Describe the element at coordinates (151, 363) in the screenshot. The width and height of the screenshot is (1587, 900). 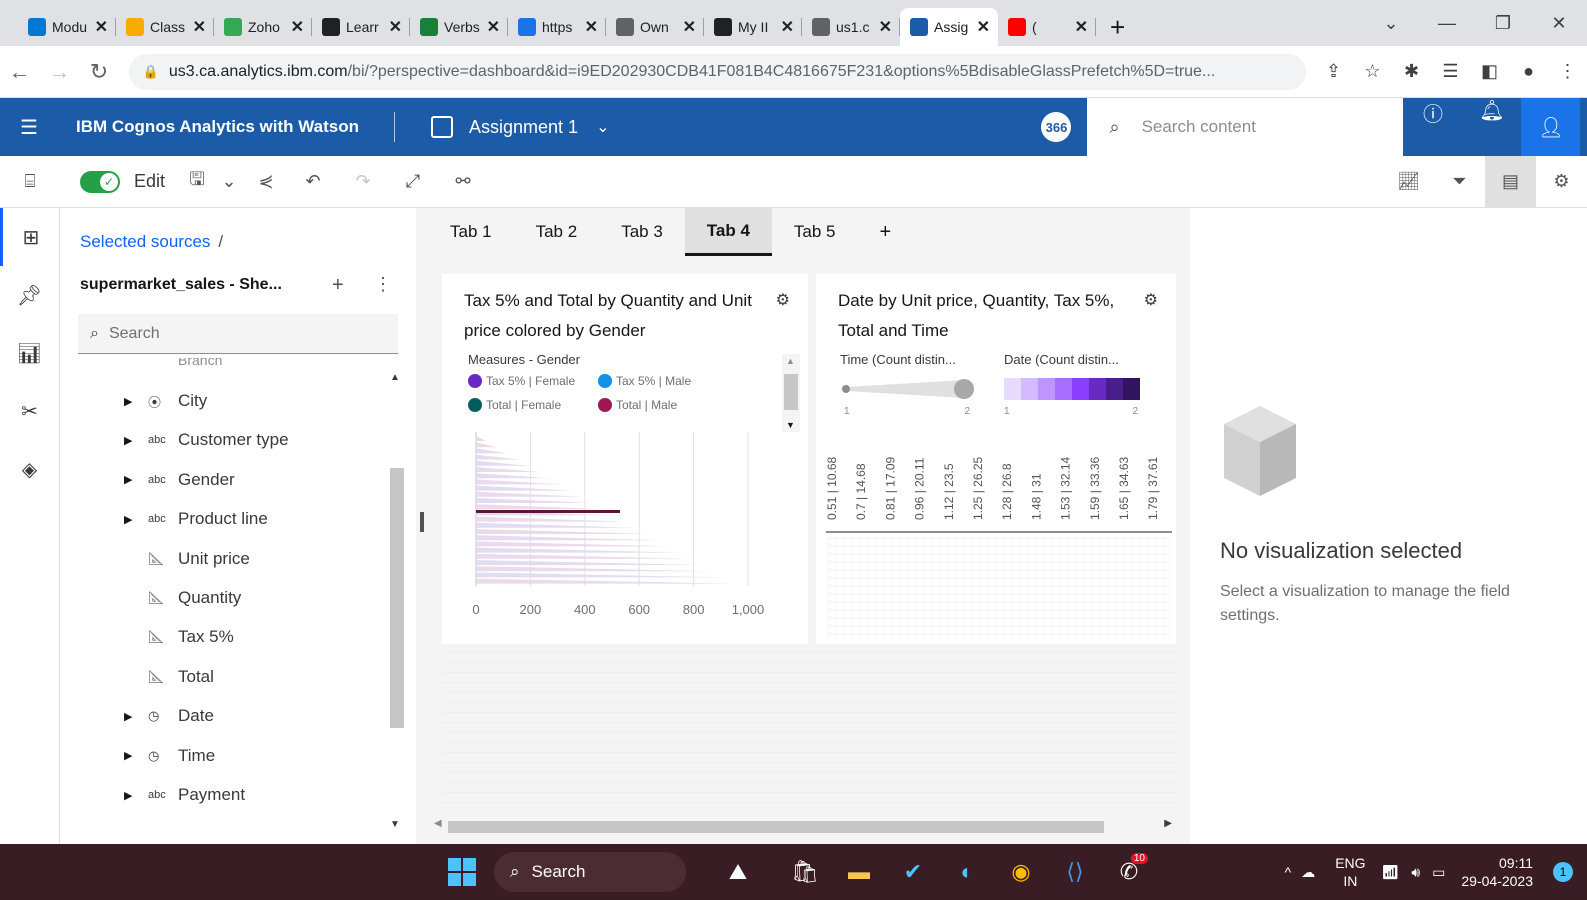
I see `tree-item-partial: Branch` at that location.